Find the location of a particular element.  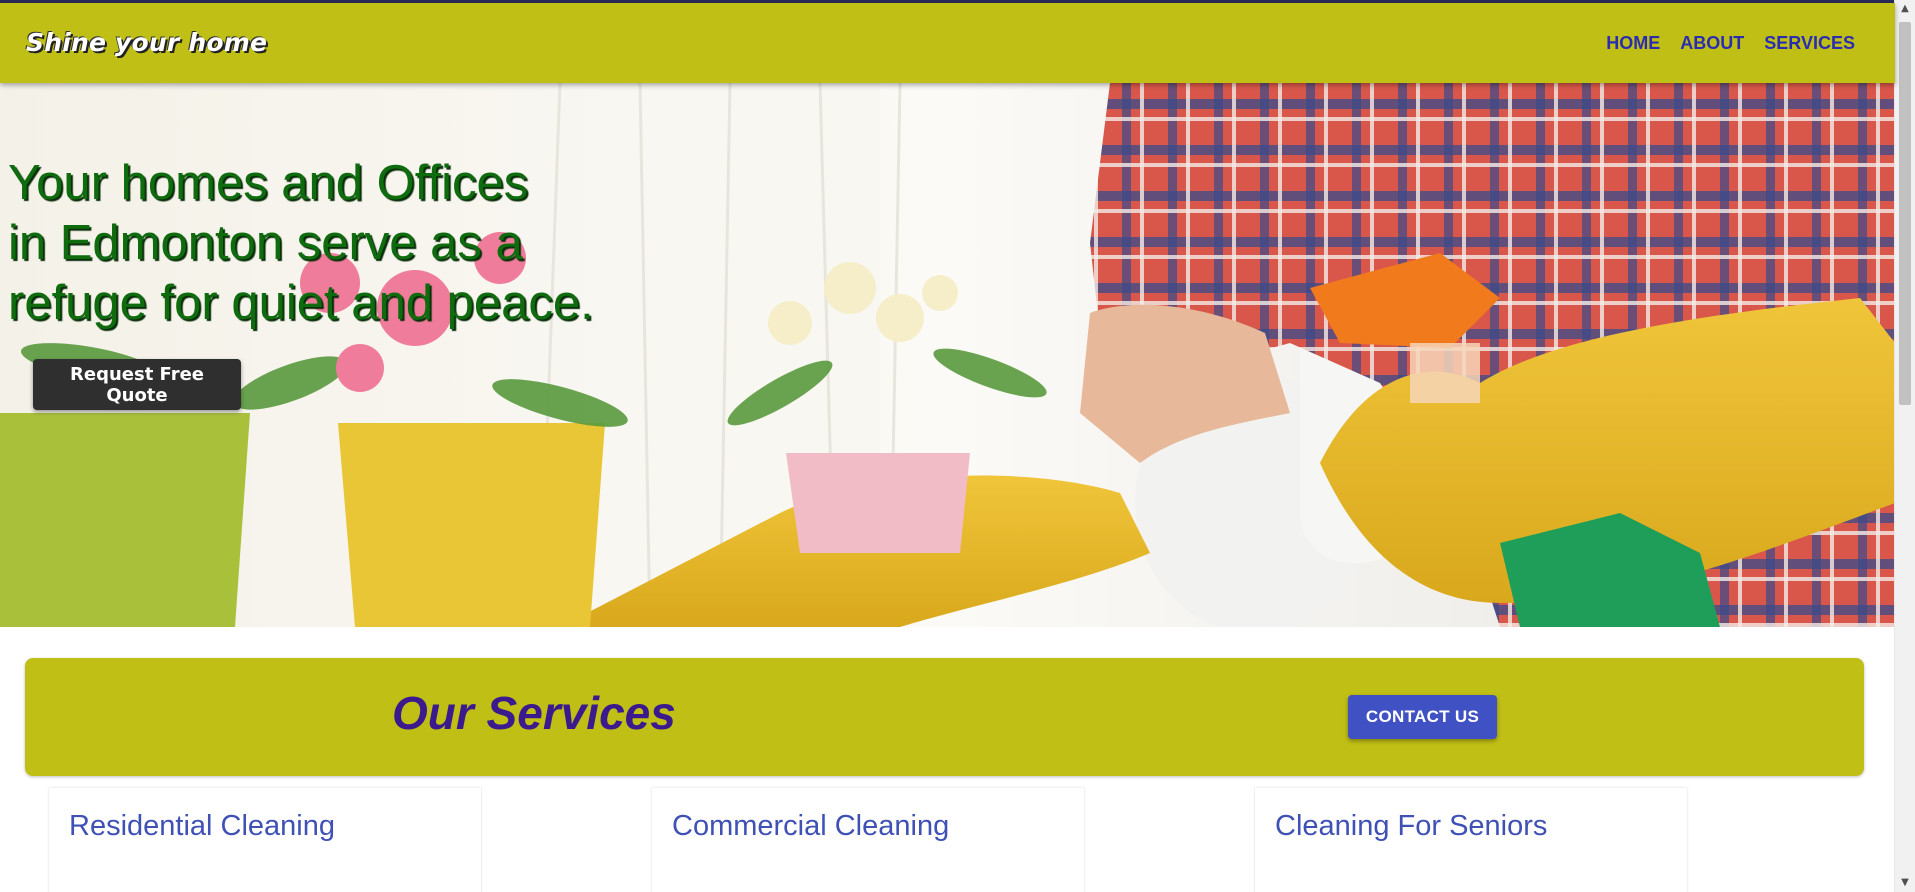

service-card-title: Commercial Cleaning is located at coordinates (811, 826).